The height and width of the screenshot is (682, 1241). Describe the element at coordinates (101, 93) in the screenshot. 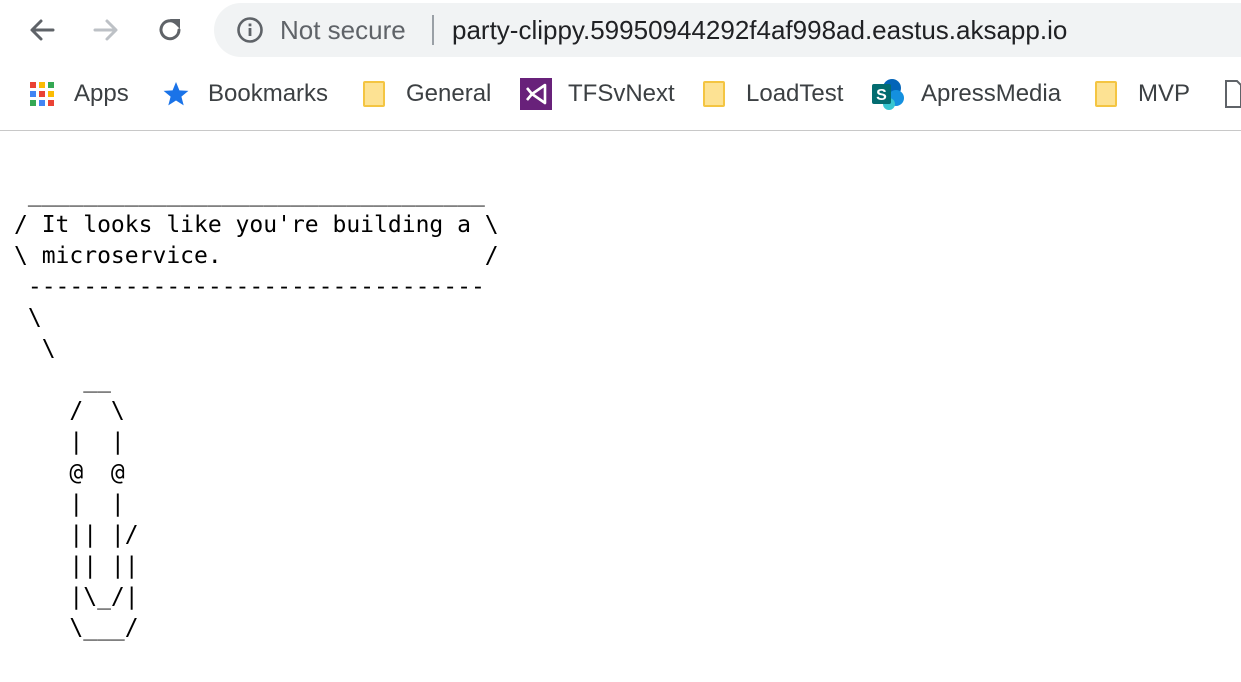

I see `bookmark-label: Apps` at that location.